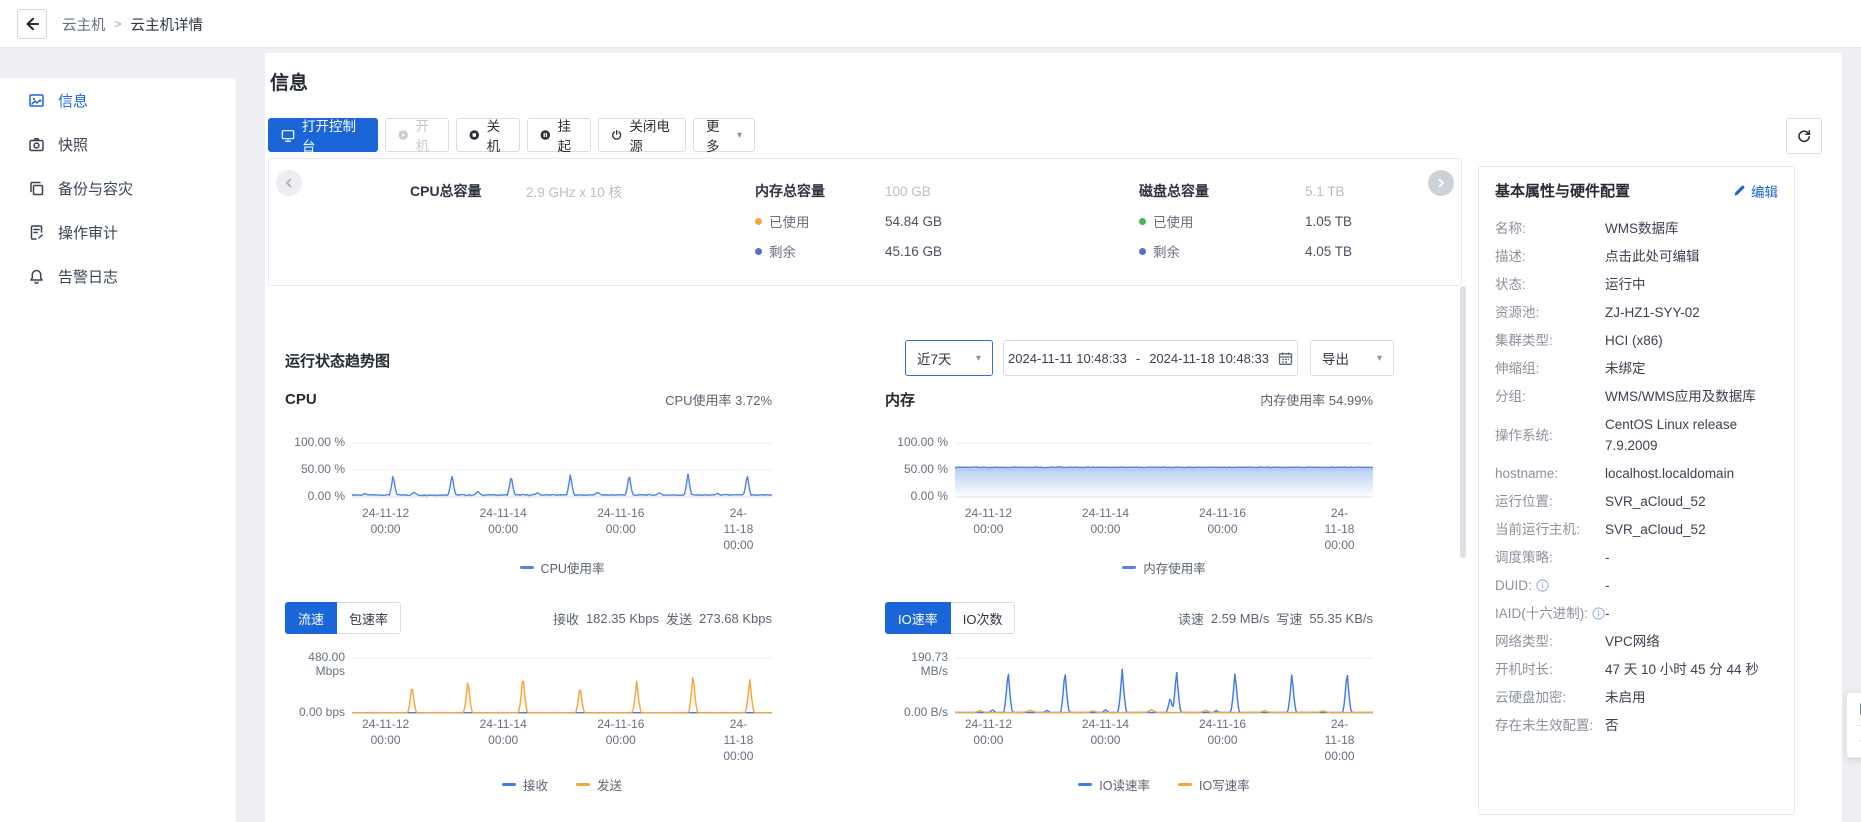  Describe the element at coordinates (982, 618) in the screenshot. I see `tab-io-count: IO次数` at that location.